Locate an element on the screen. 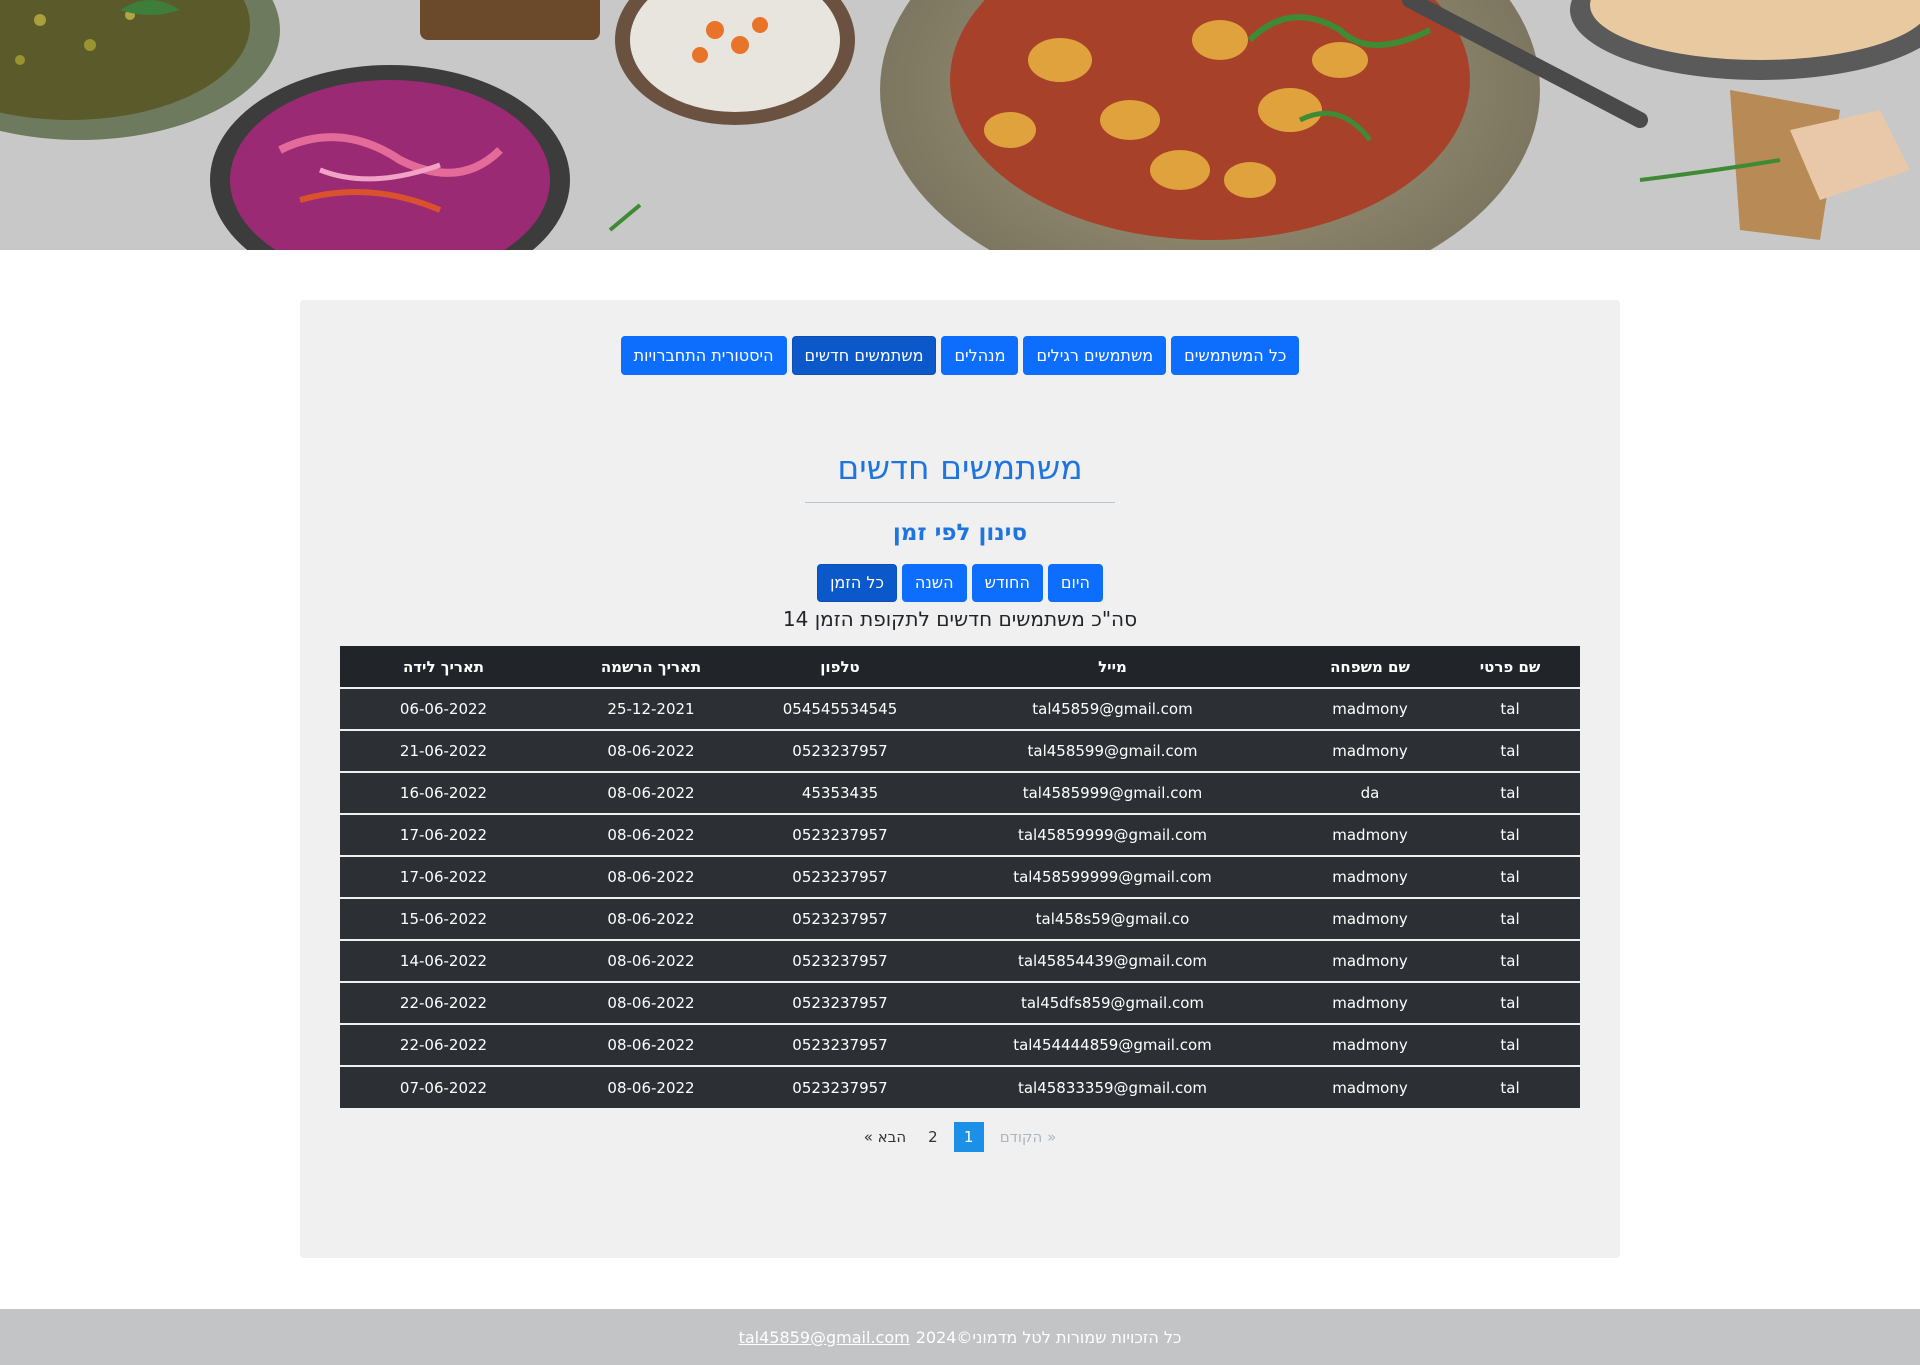 The width and height of the screenshot is (1920, 1365). nav-new-users-button: משתמשים חדשים is located at coordinates (864, 355).